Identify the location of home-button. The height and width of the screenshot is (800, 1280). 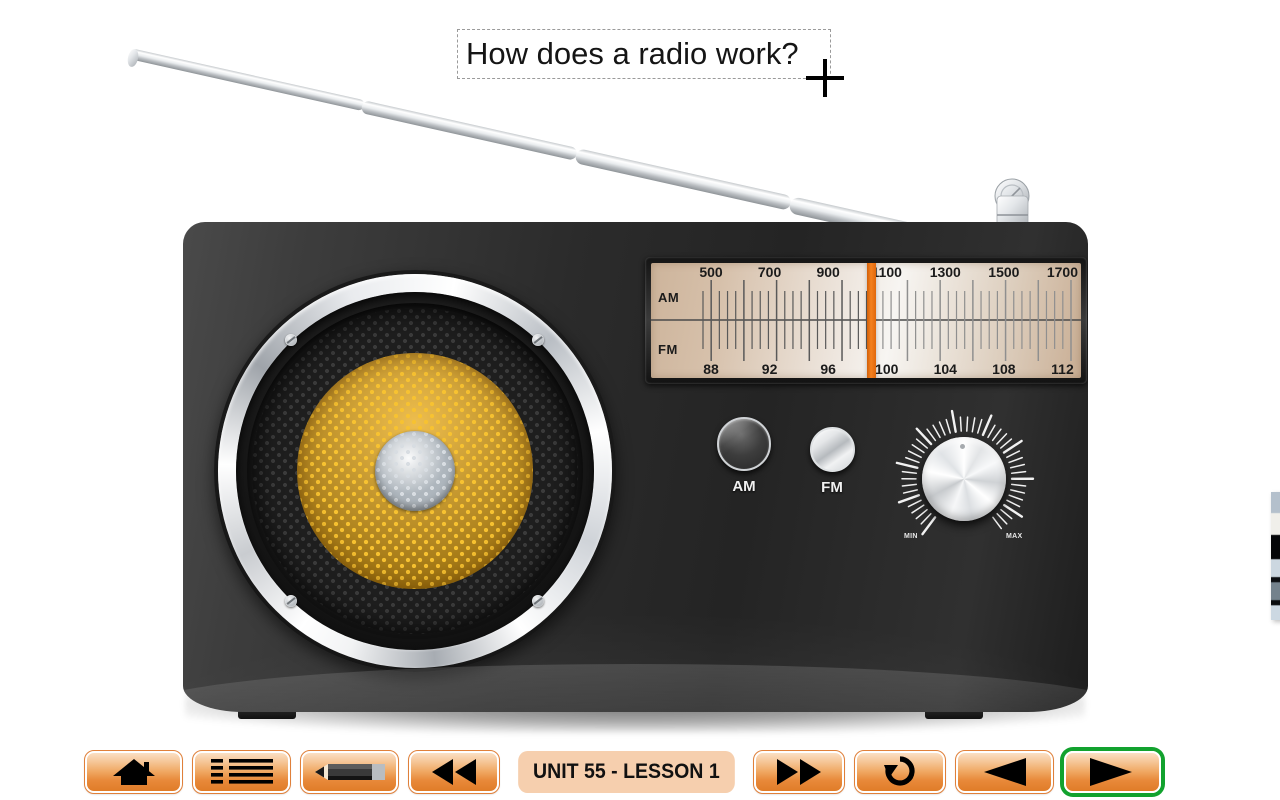
(133, 772).